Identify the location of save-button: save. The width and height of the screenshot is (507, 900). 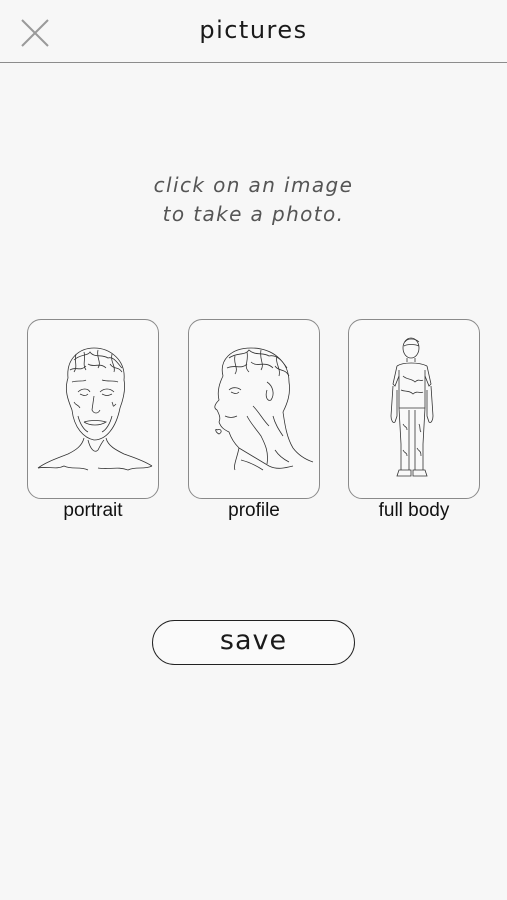
(253, 642).